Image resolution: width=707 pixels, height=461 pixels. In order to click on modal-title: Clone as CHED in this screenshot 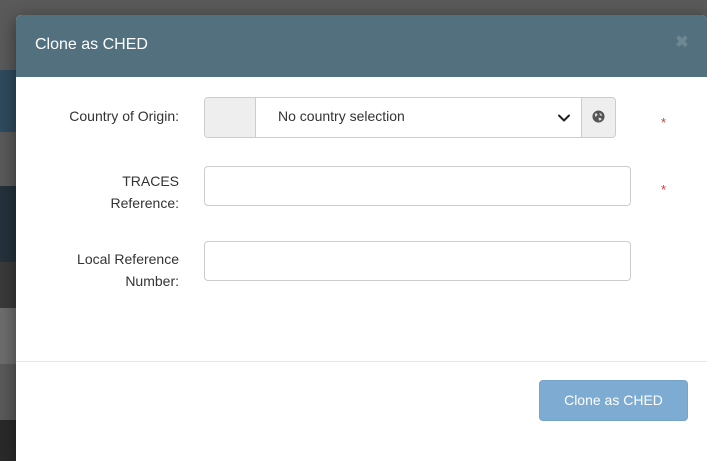, I will do `click(91, 44)`.